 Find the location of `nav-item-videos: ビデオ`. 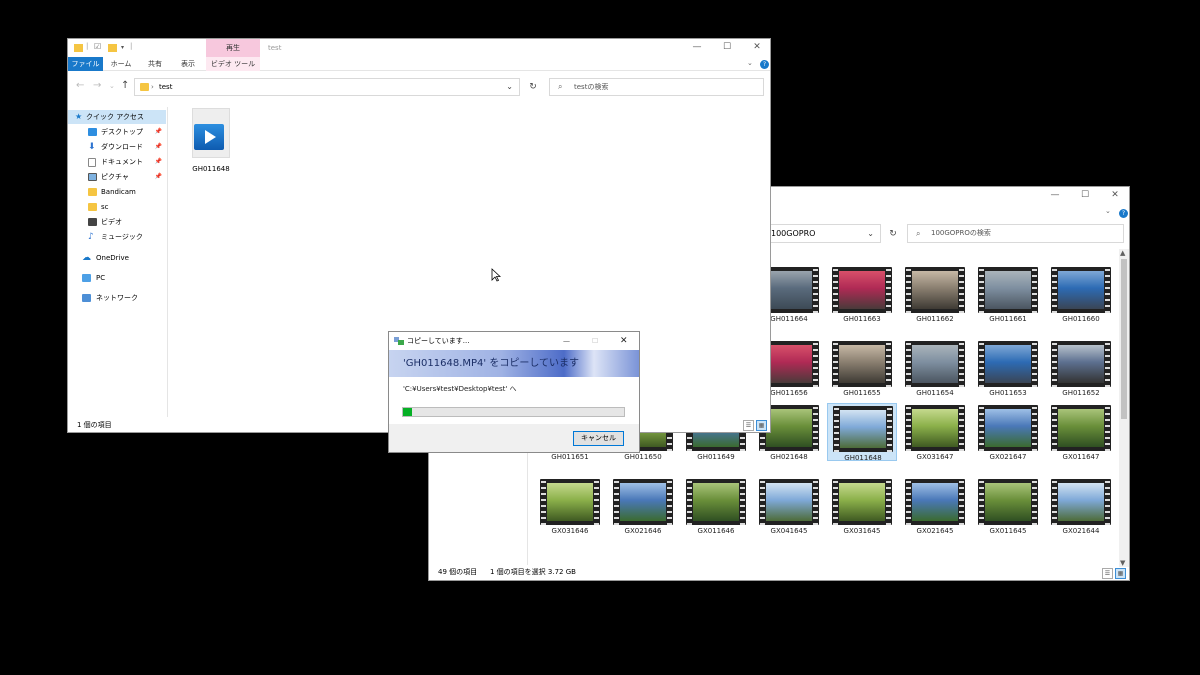

nav-item-videos: ビデオ is located at coordinates (117, 222).